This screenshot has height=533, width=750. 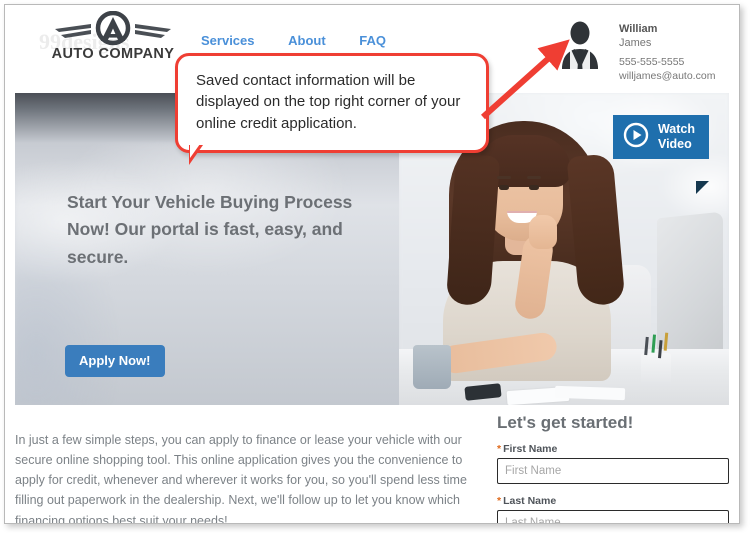 I want to click on watch-video-label: Watch Video, so click(x=676, y=137).